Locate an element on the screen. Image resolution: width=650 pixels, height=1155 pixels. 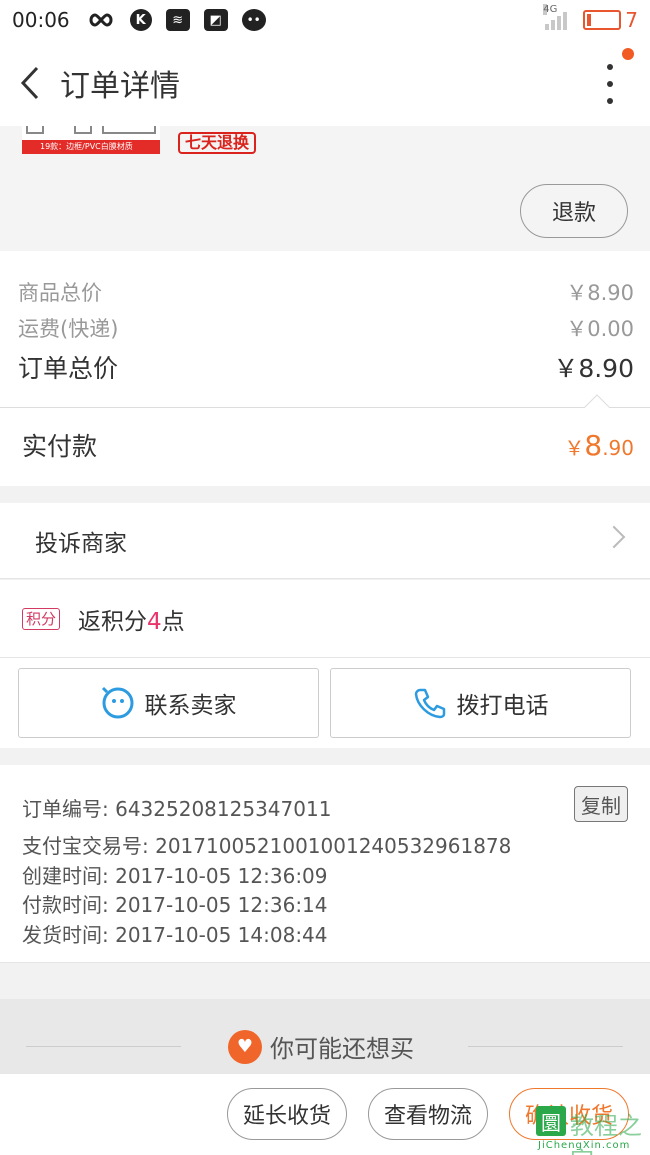
battery-level: 7 is located at coordinates (631, 20).